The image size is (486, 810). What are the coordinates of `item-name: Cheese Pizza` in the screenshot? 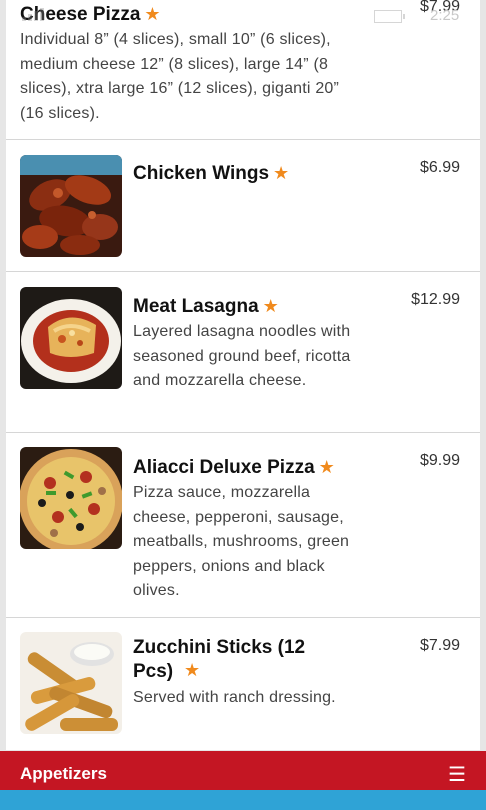 It's located at (80, 14).